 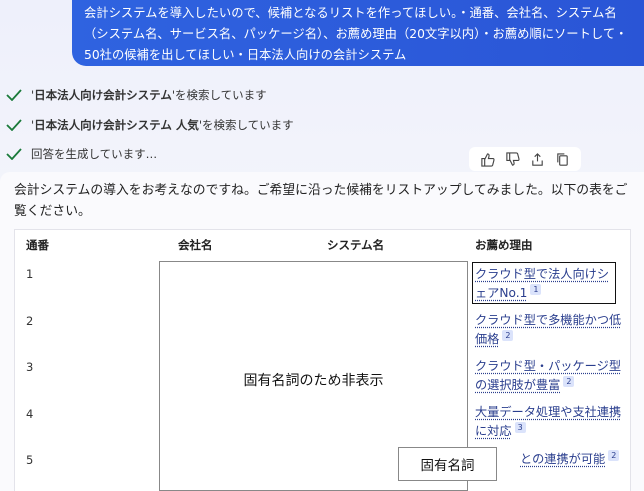 I want to click on redaction-box-small: 固有名詞, so click(x=447, y=464).